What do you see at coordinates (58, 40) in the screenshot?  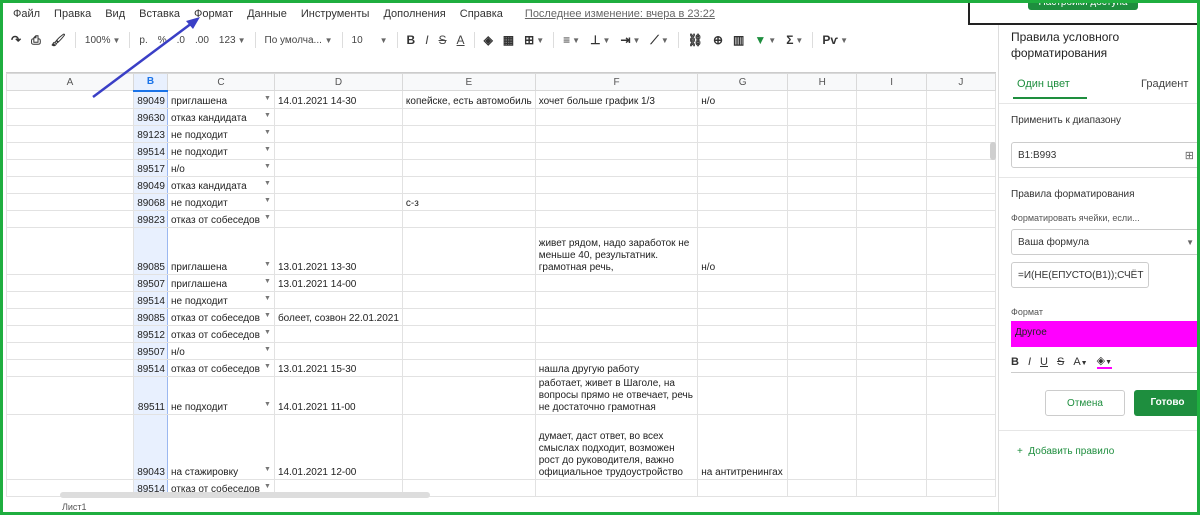 I see `paint-format-icon: 🖌` at bounding box center [58, 40].